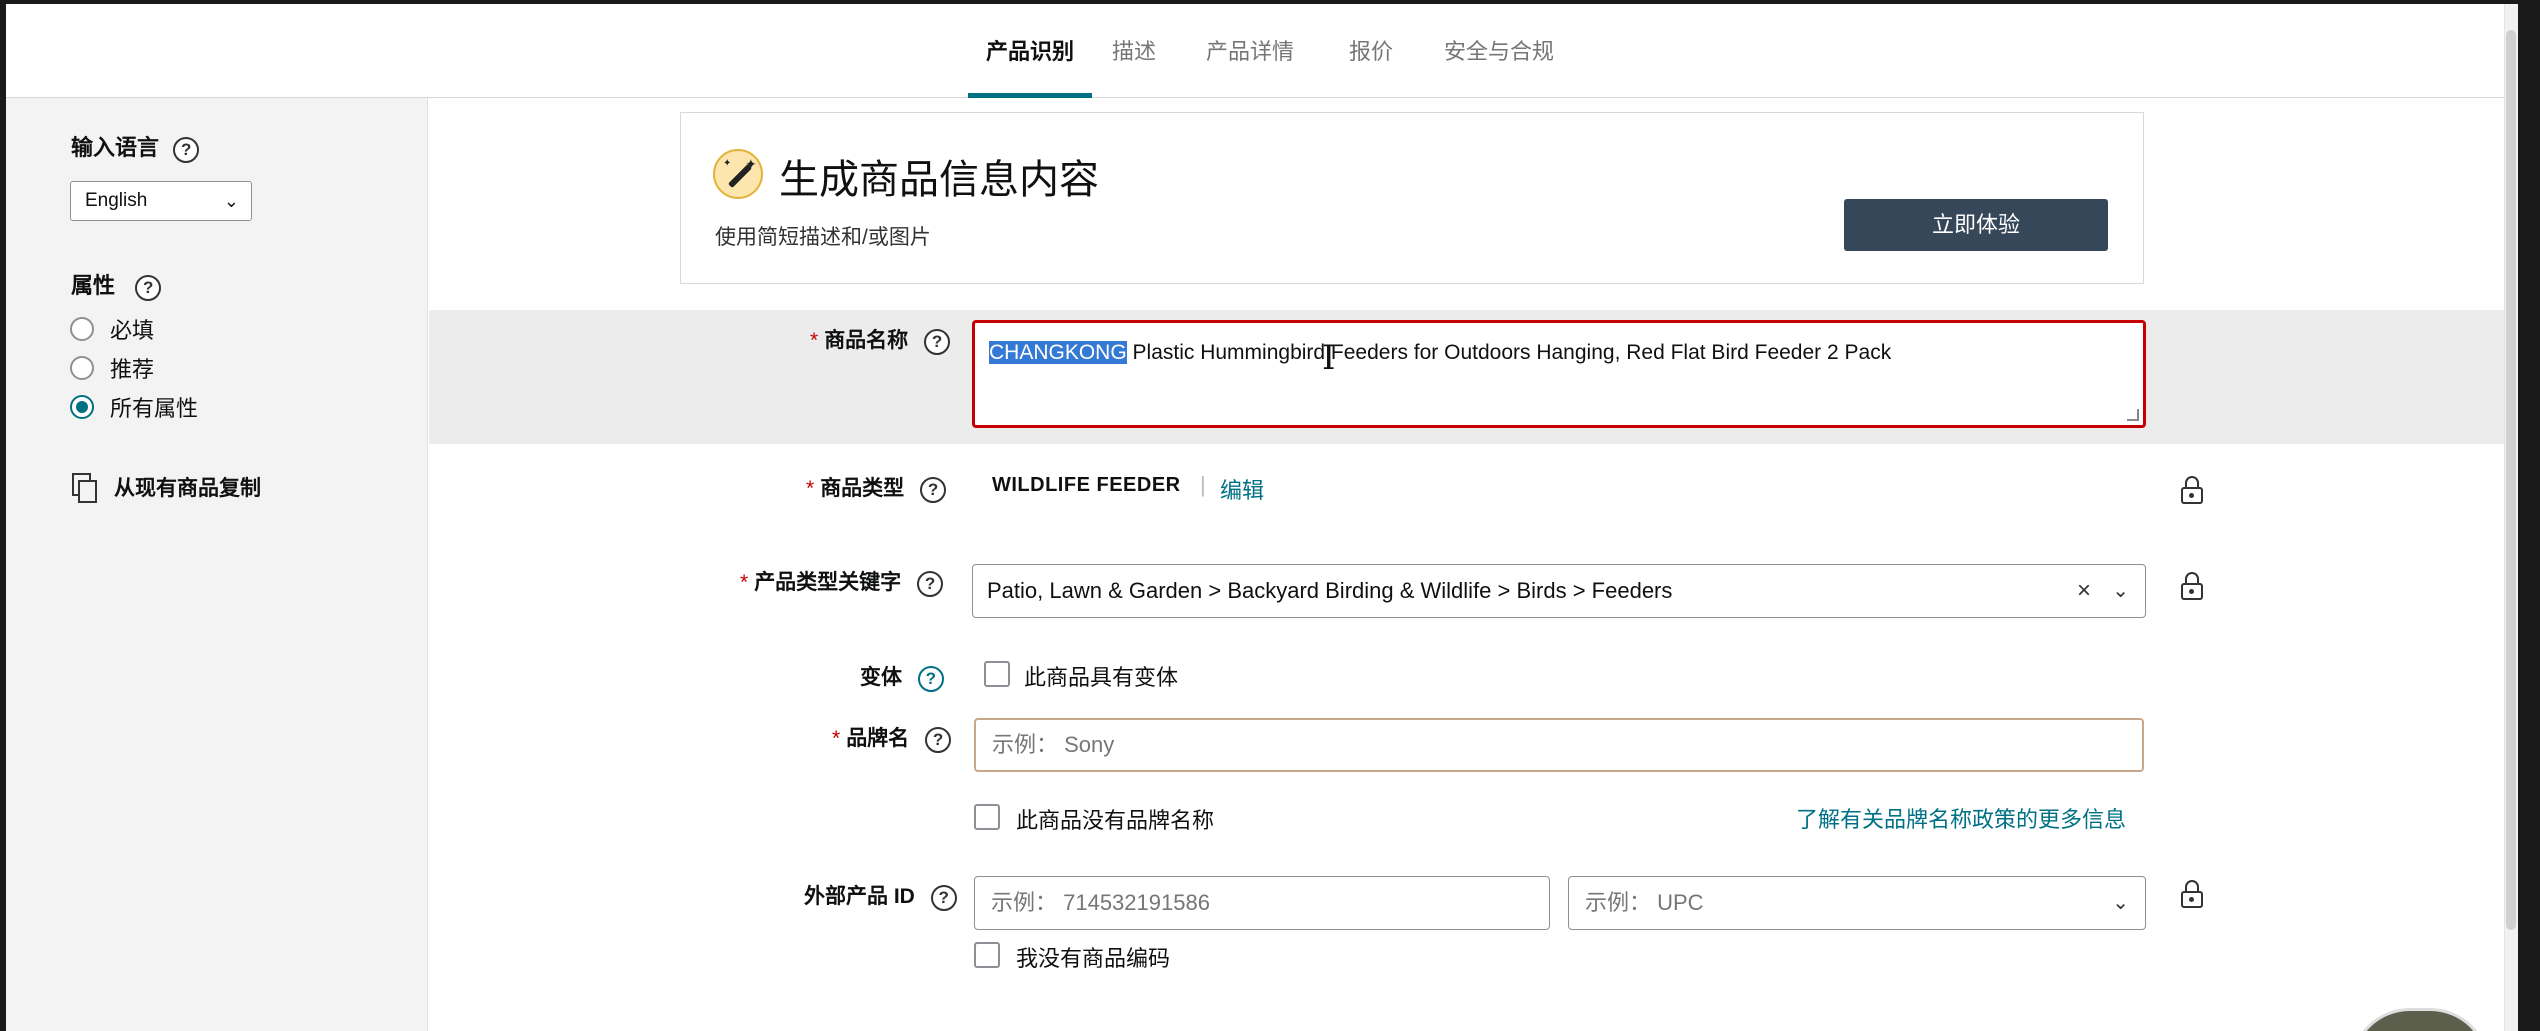  I want to click on brand-policy-link: 了解有关品牌名称政策的更多信息, so click(1961, 818).